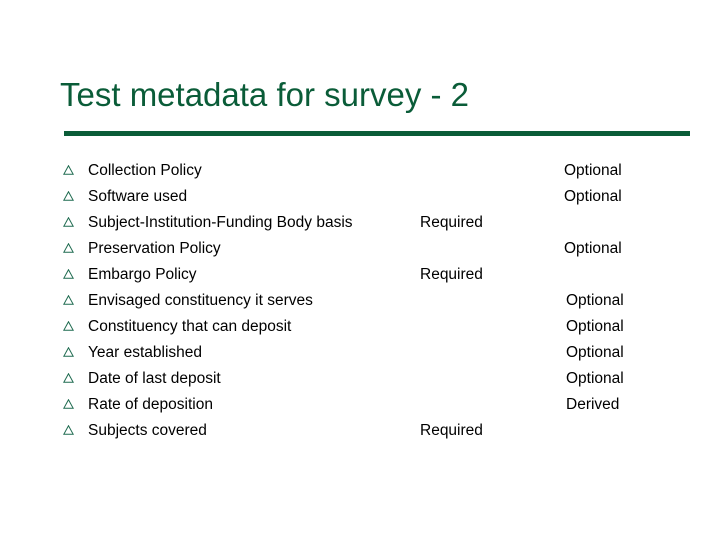  Describe the element at coordinates (360, 433) in the screenshot. I see `table-row: Subjects covered Required` at that location.